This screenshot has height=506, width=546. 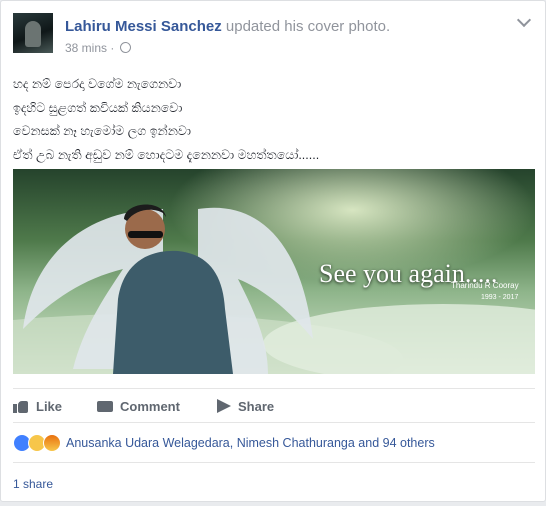 I want to click on share-count: 1 share, so click(x=33, y=484).